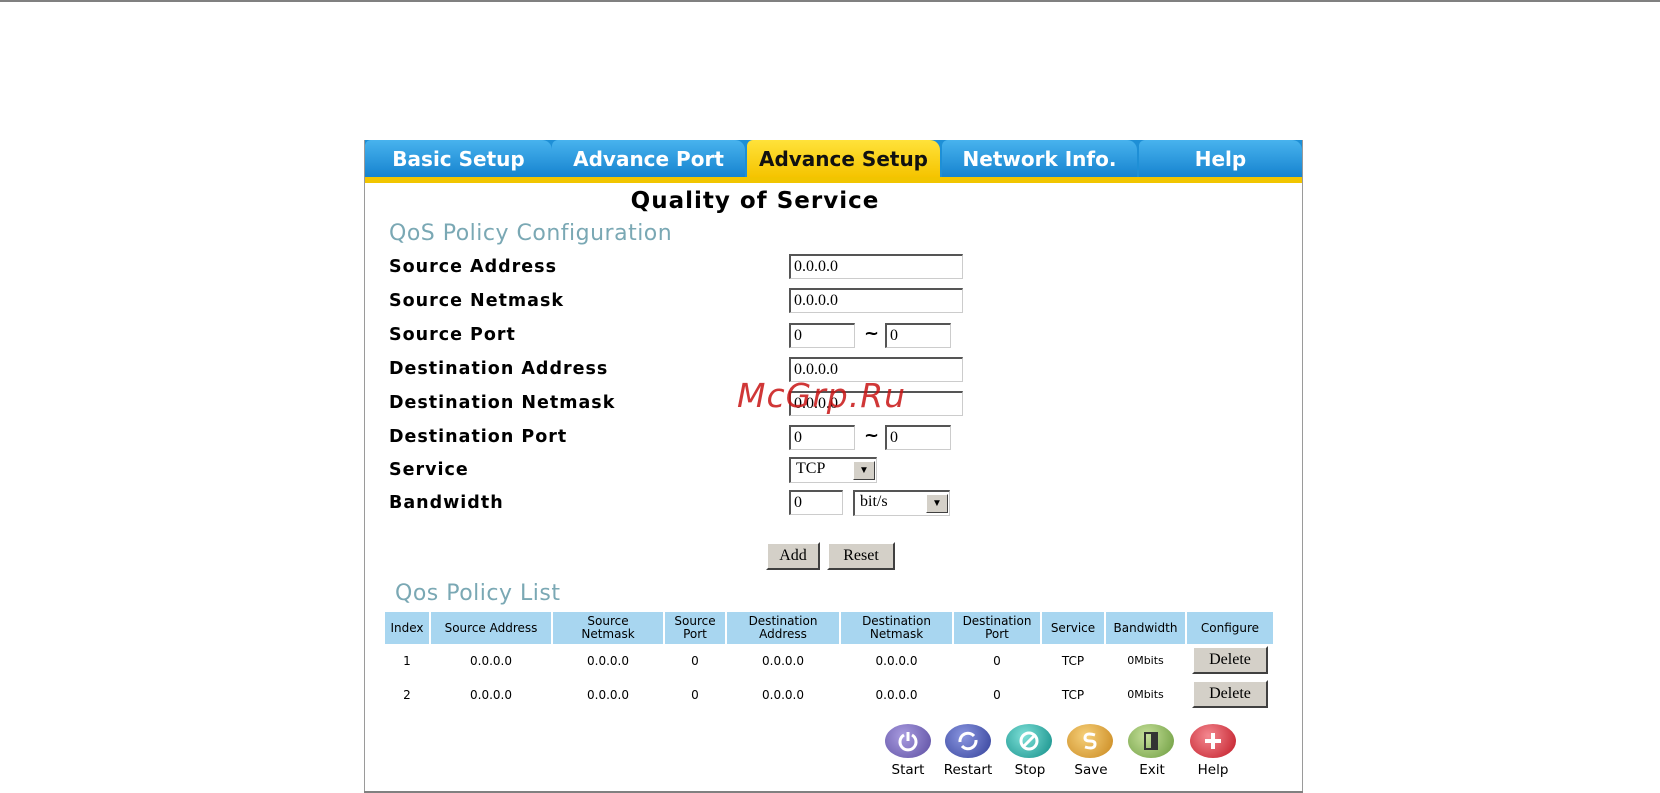 Image resolution: width=1660 pixels, height=793 pixels. I want to click on header-destination-address: Destination Address, so click(783, 628).